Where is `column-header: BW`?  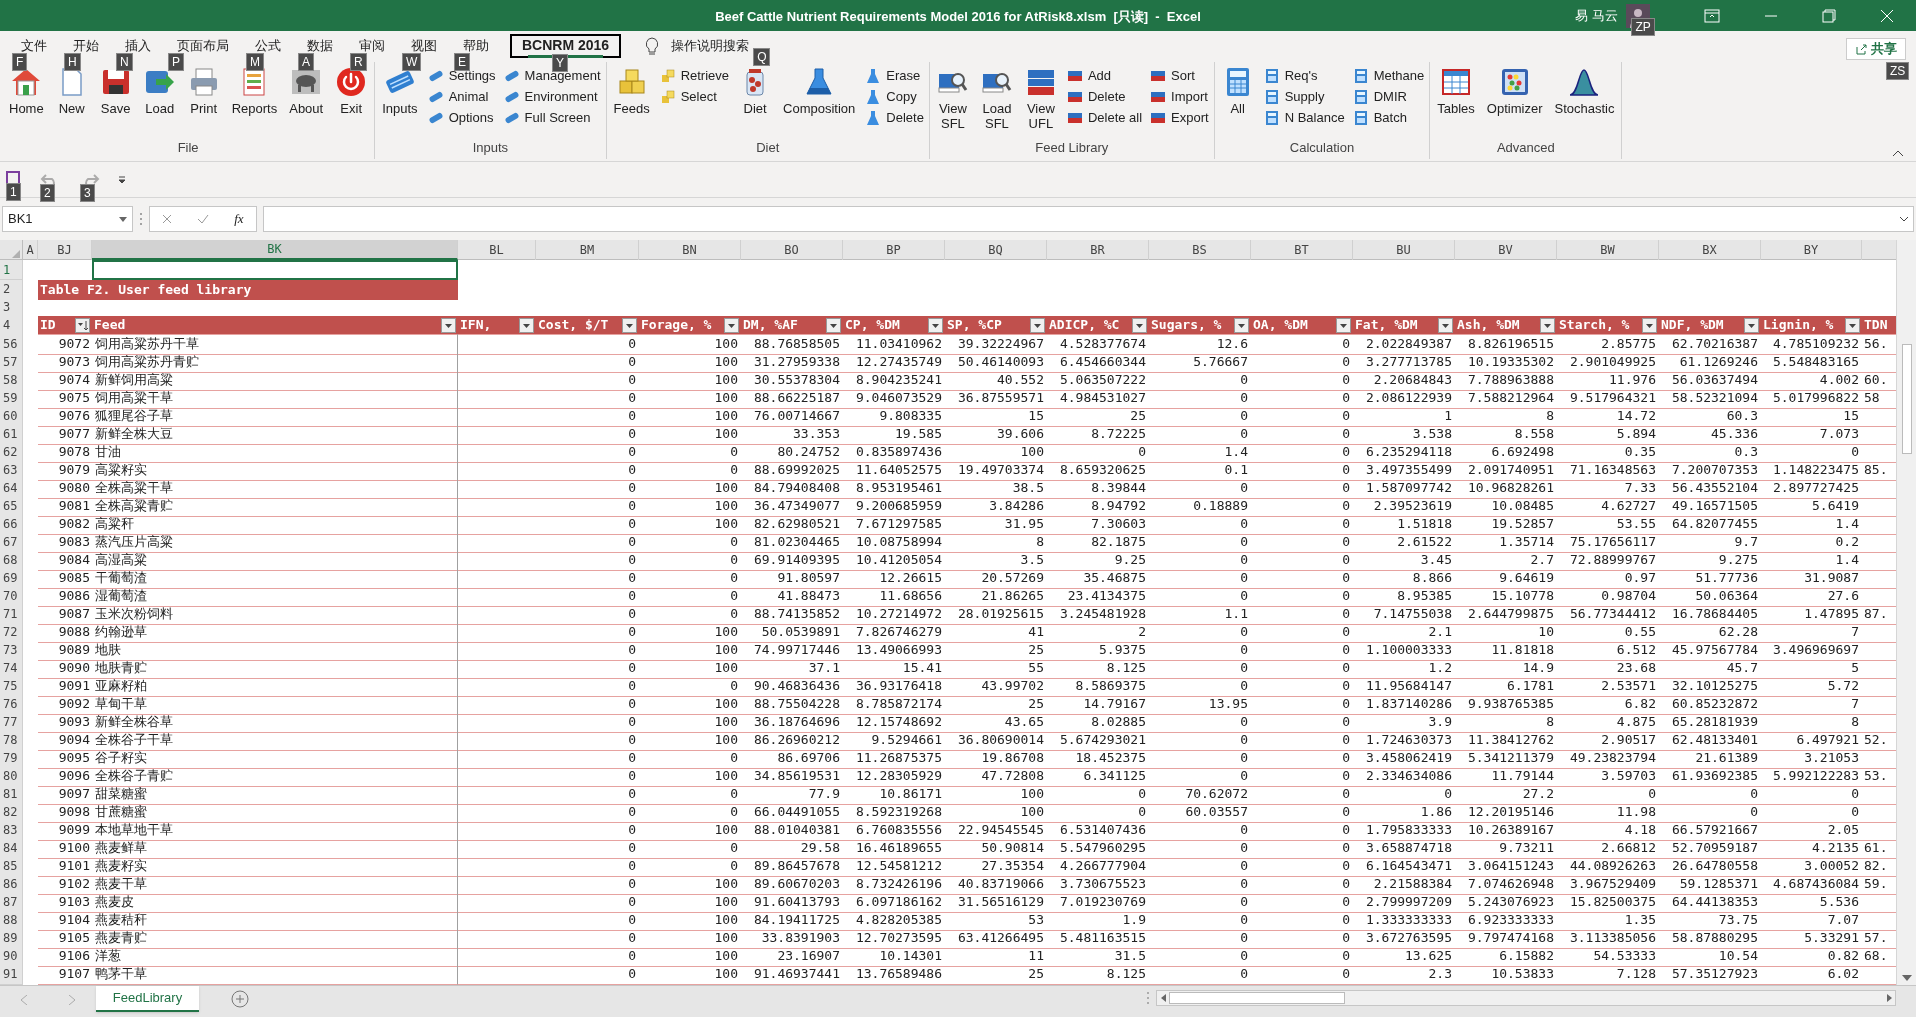
column-header: BW is located at coordinates (1608, 250).